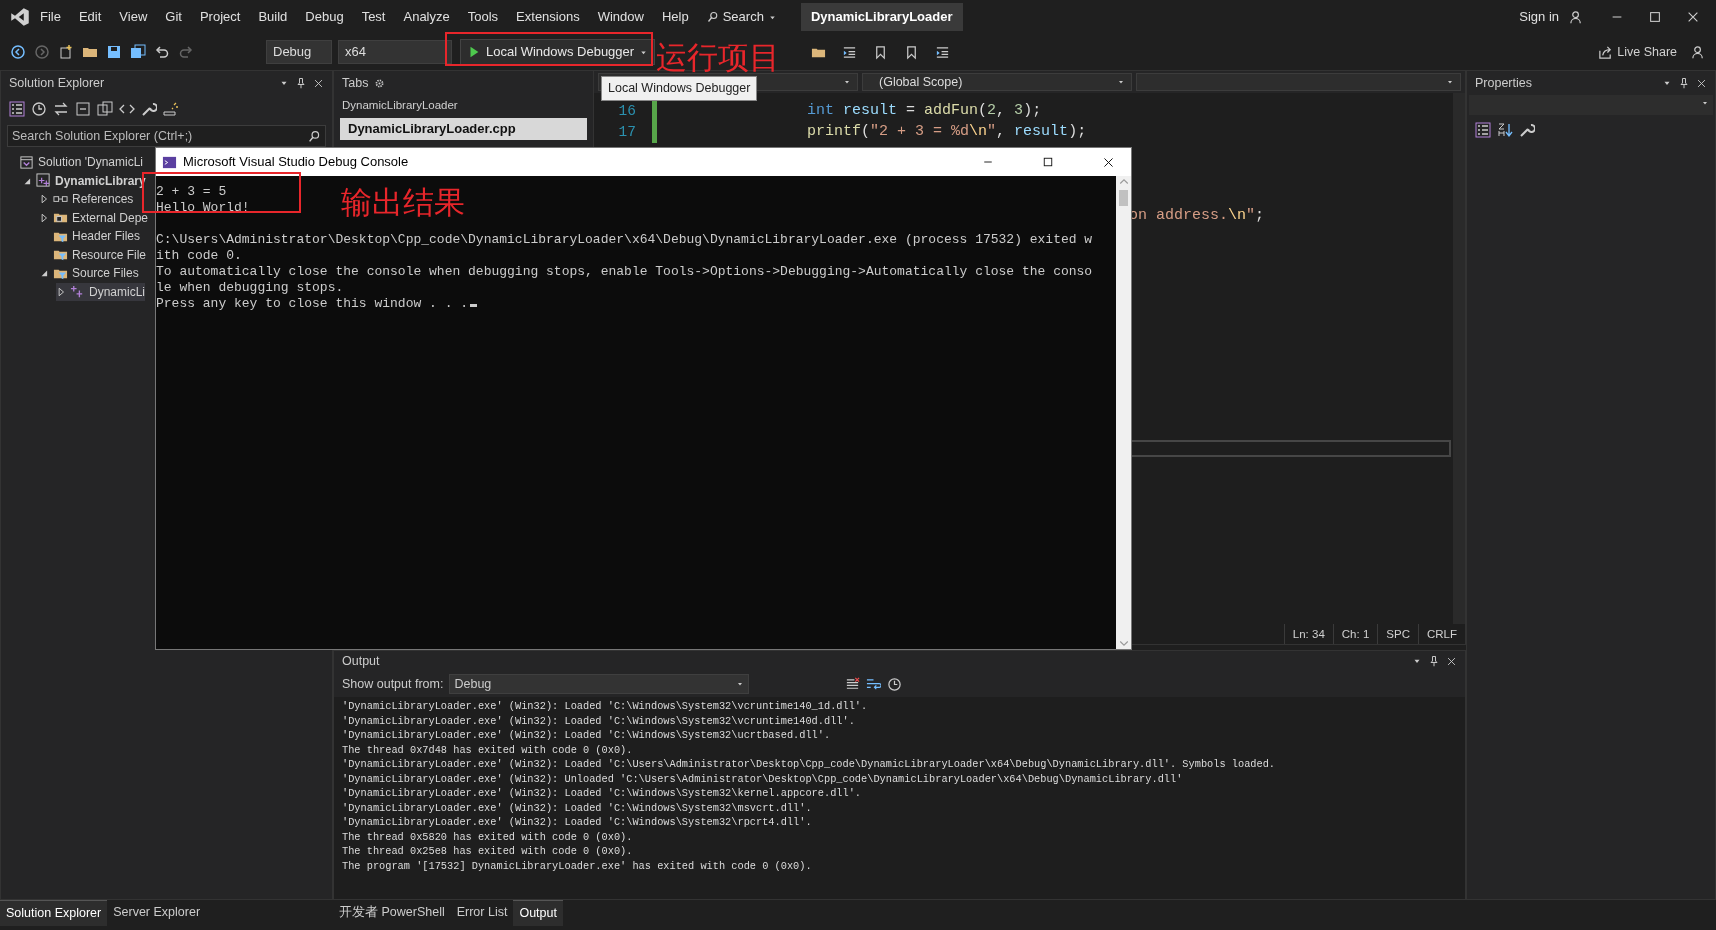 The width and height of the screenshot is (1716, 930). I want to click on code-line: int result = addFun(2, 3);, so click(924, 111).